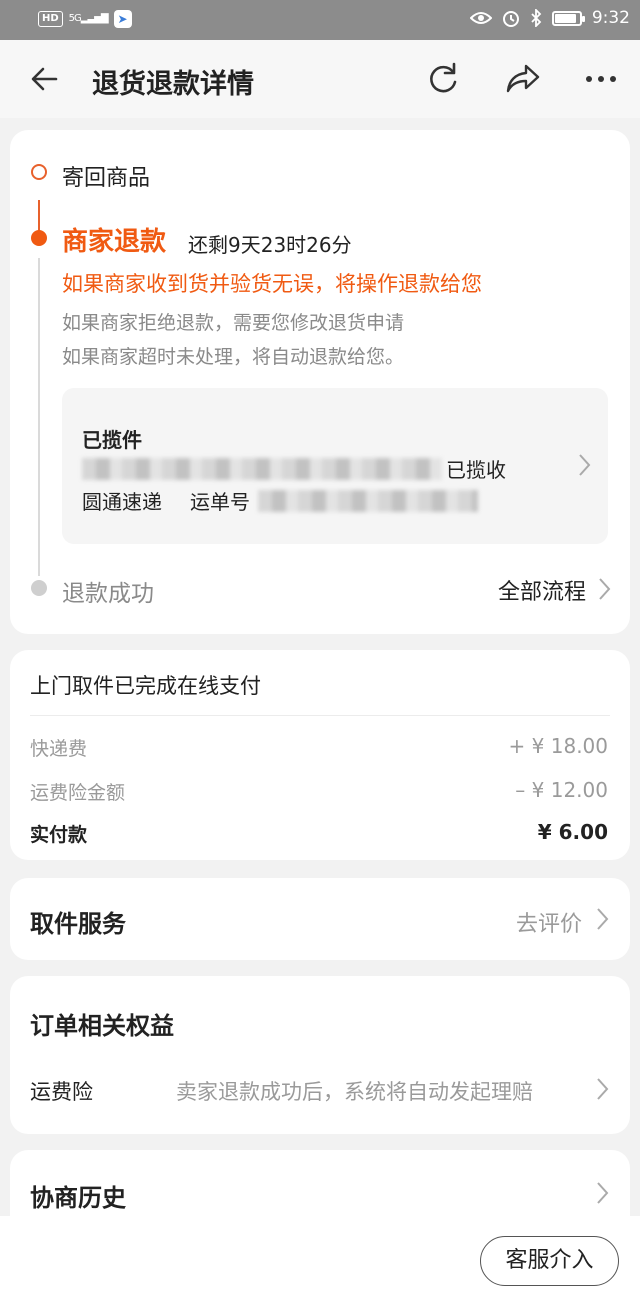  Describe the element at coordinates (112, 440) in the screenshot. I see `logistics-title: 已揽件` at that location.